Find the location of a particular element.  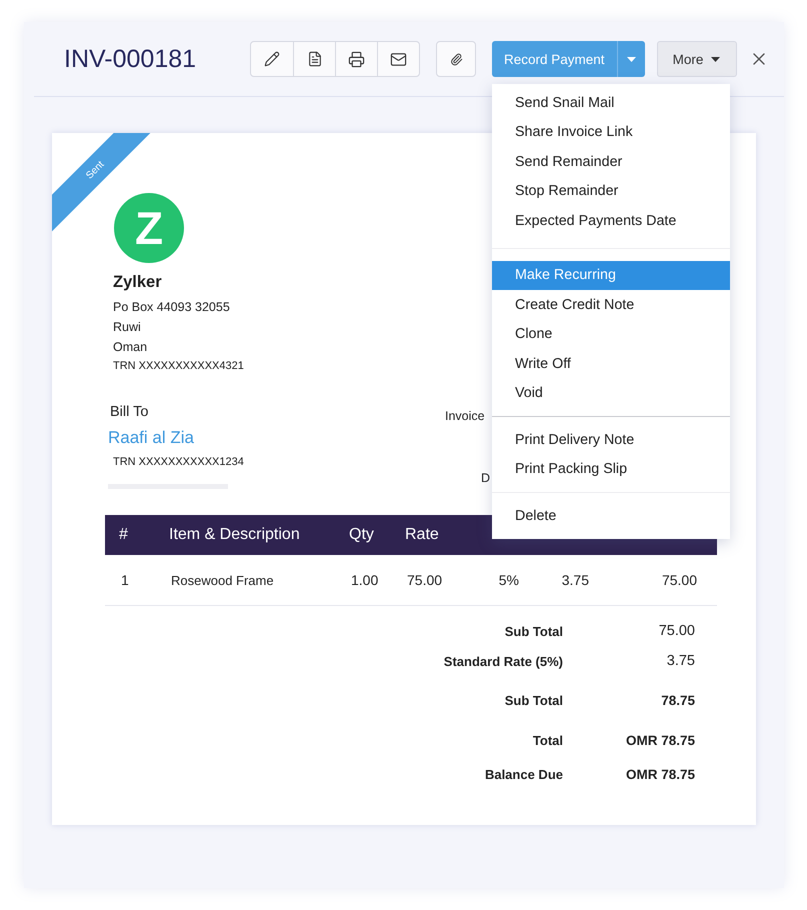

invoice-number: INV-000181 is located at coordinates (131, 59).